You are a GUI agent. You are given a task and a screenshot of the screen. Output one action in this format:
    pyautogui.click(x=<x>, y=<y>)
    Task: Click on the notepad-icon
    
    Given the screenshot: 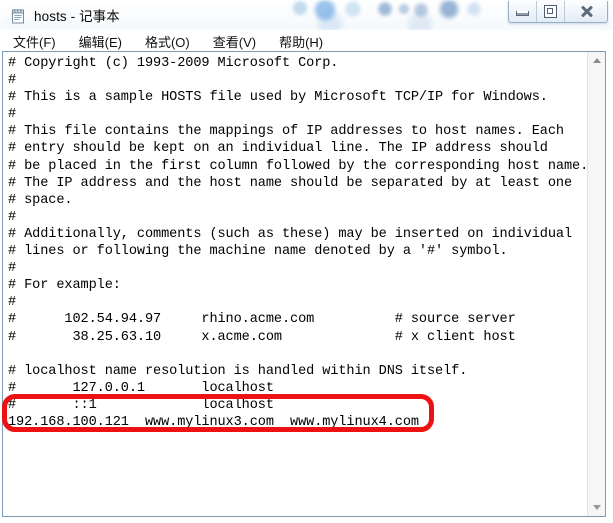 What is the action you would take?
    pyautogui.click(x=18, y=16)
    